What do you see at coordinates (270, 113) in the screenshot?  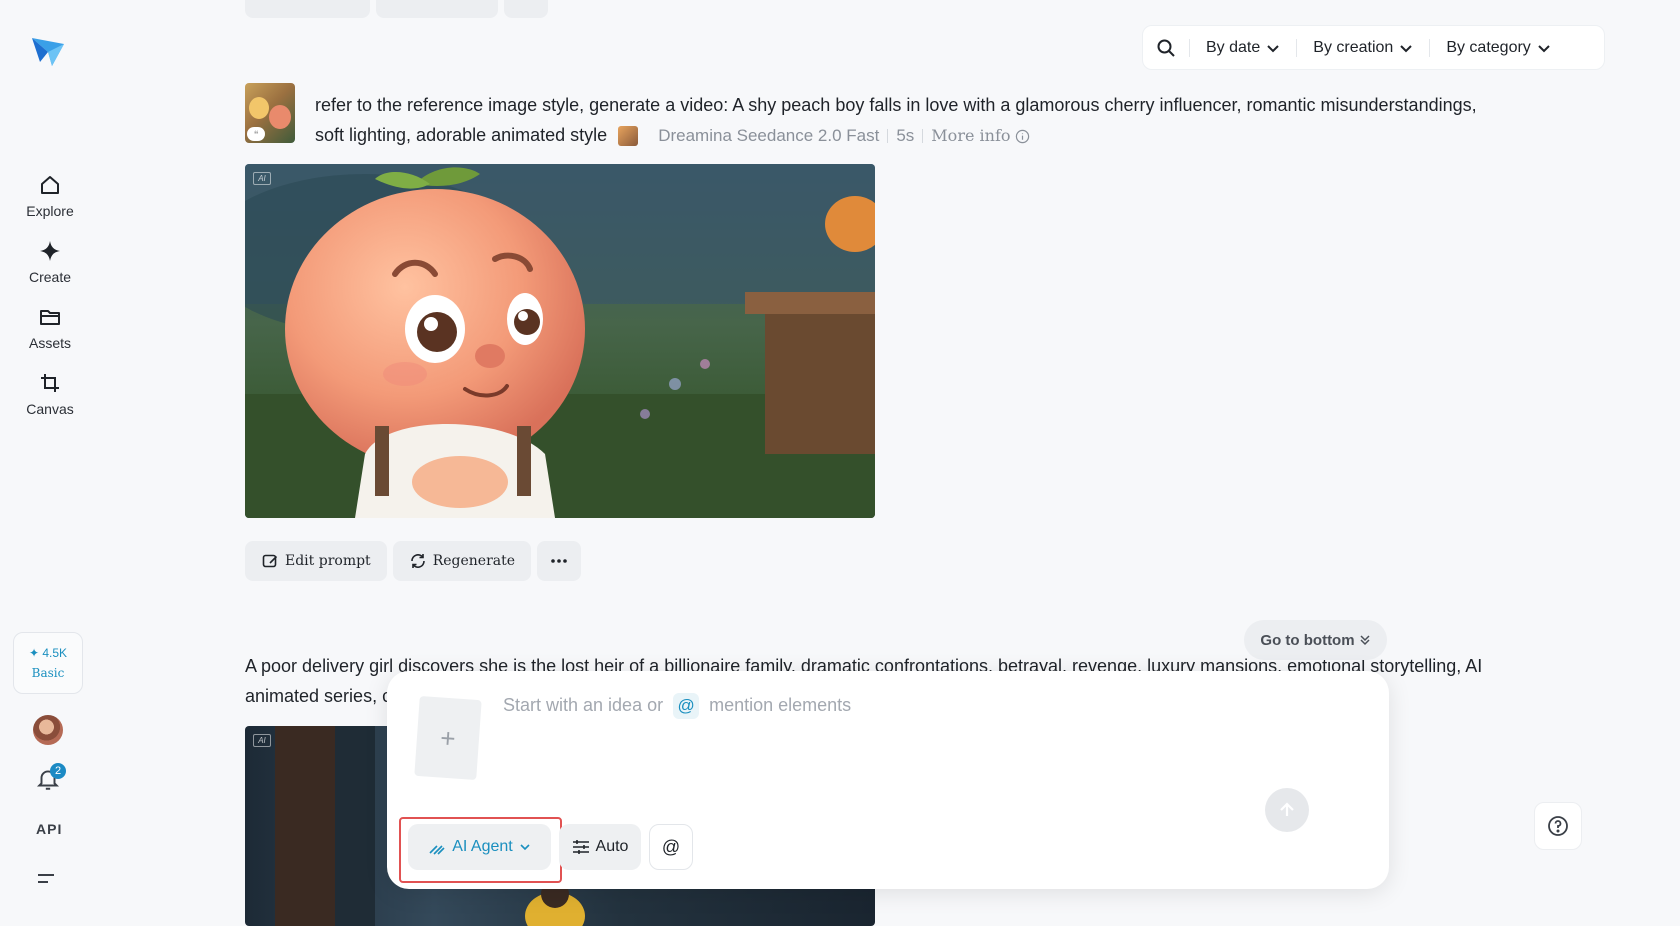 I see `reference-thumbnail: ❝` at bounding box center [270, 113].